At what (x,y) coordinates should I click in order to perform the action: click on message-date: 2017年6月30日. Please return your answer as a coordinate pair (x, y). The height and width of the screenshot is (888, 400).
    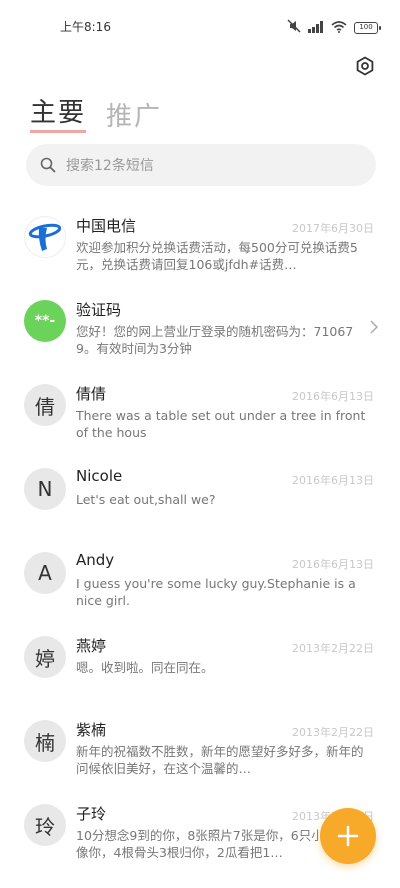
    Looking at the image, I should click on (333, 228).